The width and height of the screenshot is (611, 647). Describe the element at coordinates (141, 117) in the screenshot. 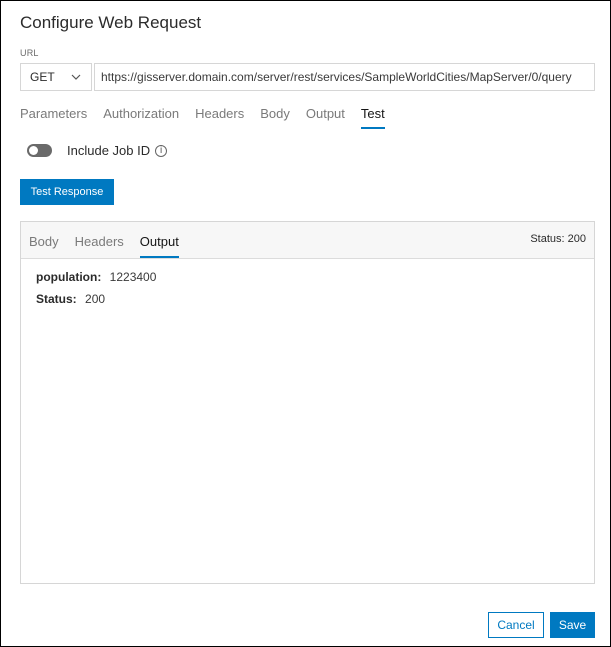

I see `tab-authorization: Authorization` at that location.